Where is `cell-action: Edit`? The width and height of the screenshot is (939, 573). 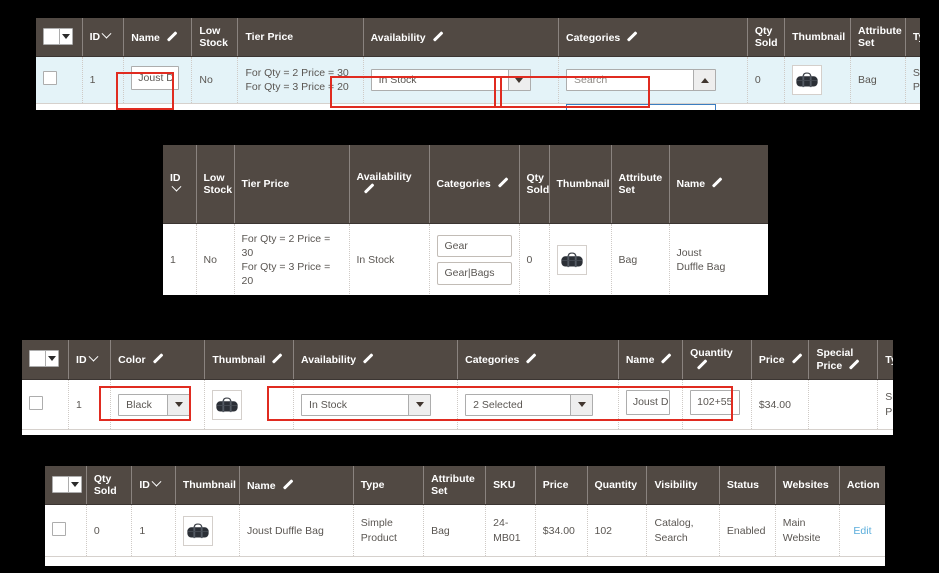
cell-action: Edit is located at coordinates (862, 531).